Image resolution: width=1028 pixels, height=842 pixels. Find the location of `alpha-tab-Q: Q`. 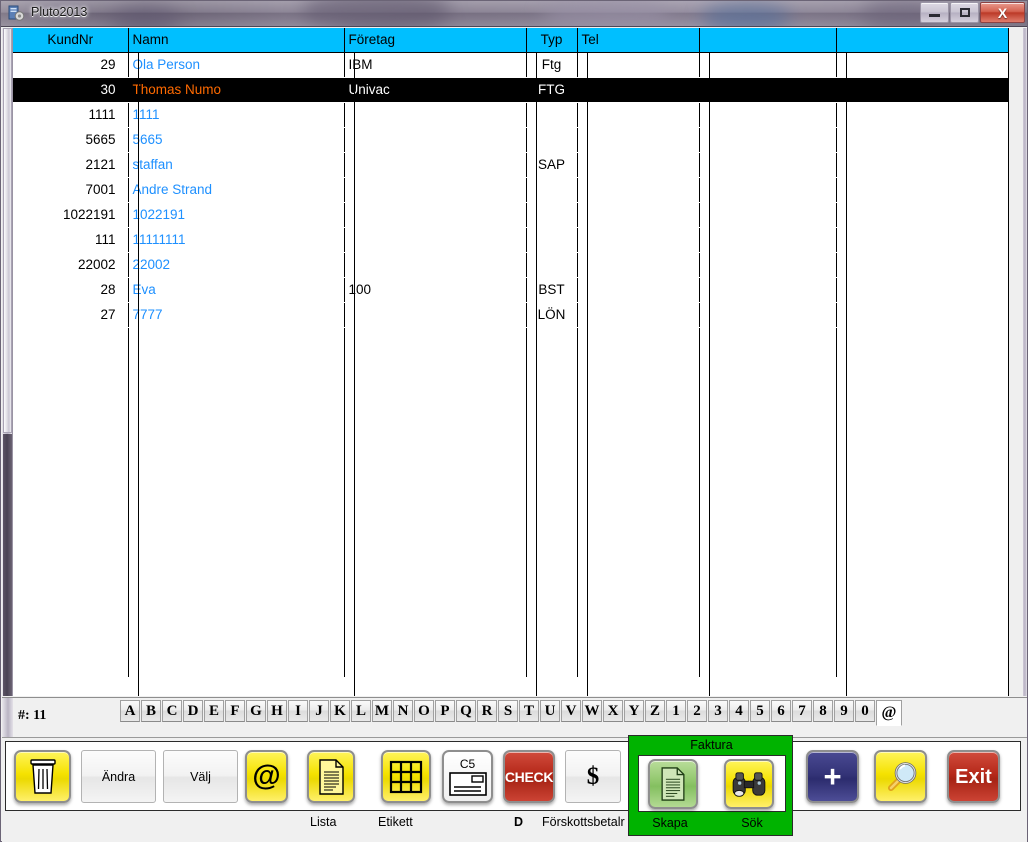

alpha-tab-Q: Q is located at coordinates (466, 711).